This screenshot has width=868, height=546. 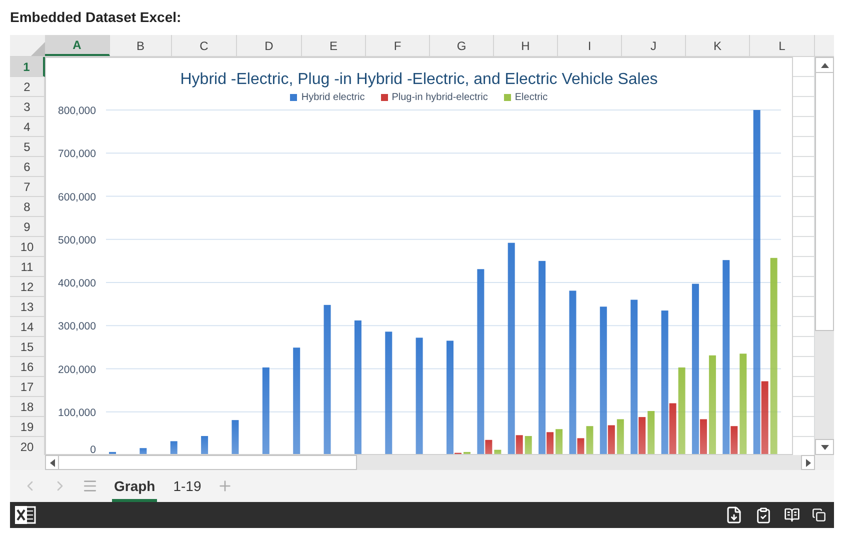 What do you see at coordinates (398, 45) in the screenshot?
I see `column-header: F` at bounding box center [398, 45].